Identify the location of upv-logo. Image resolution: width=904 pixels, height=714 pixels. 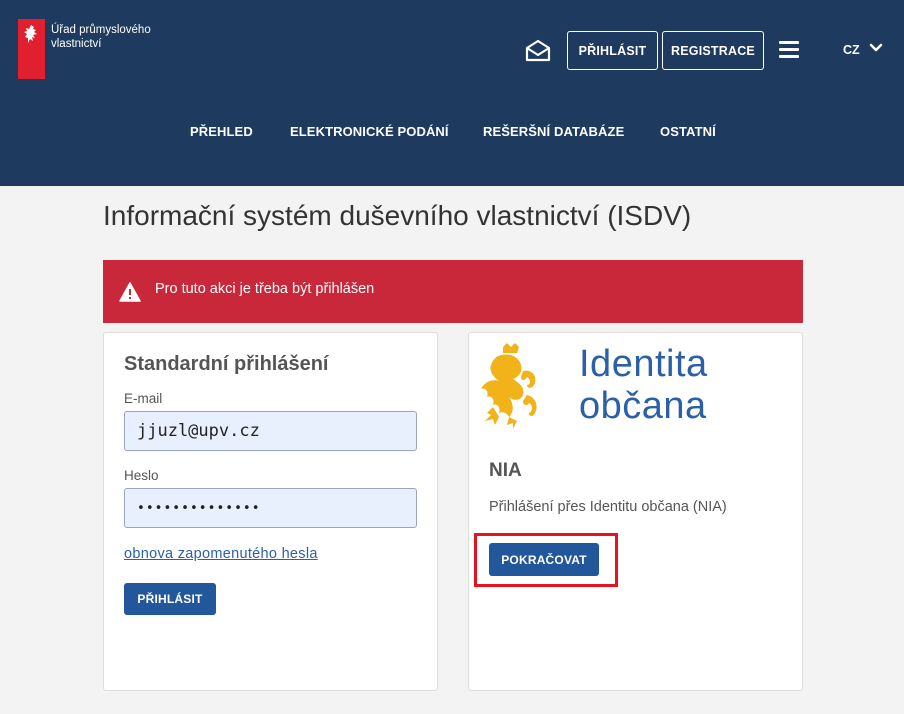
(31, 49).